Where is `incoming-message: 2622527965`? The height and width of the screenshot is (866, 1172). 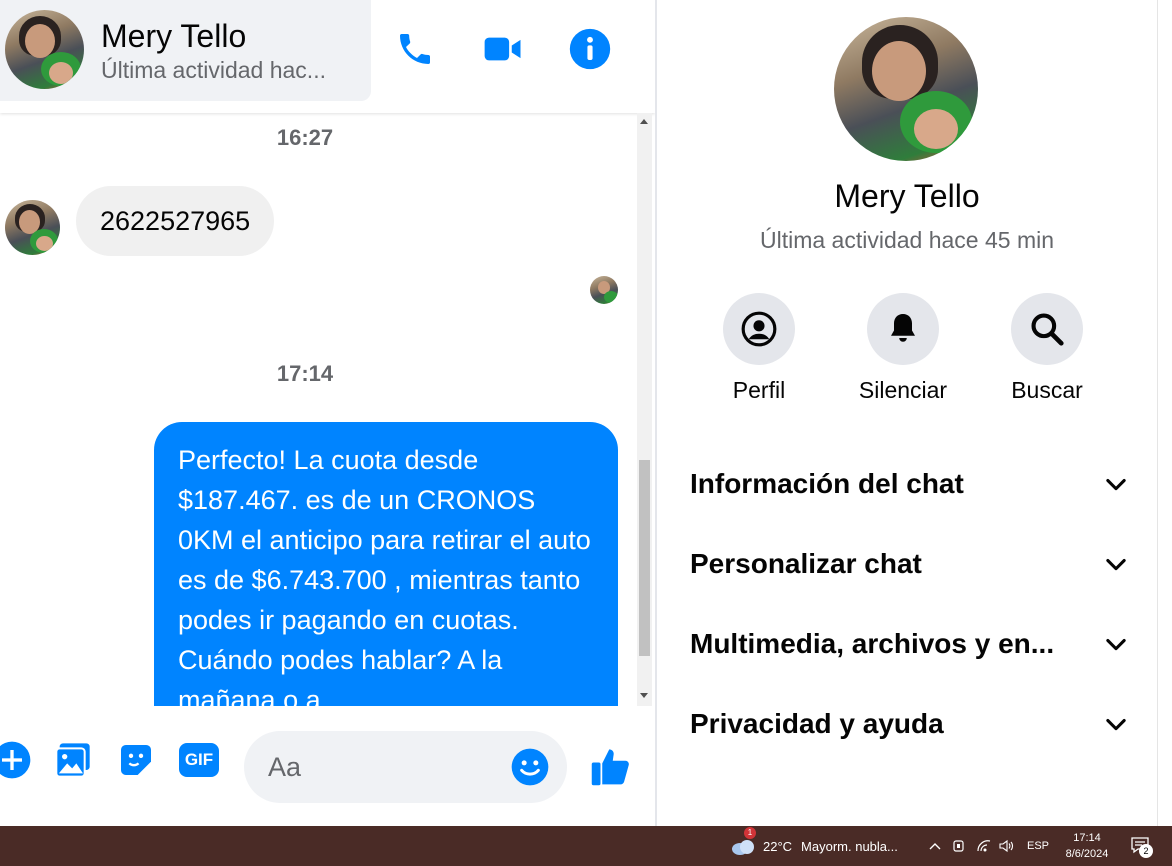 incoming-message: 2622527965 is located at coordinates (175, 221).